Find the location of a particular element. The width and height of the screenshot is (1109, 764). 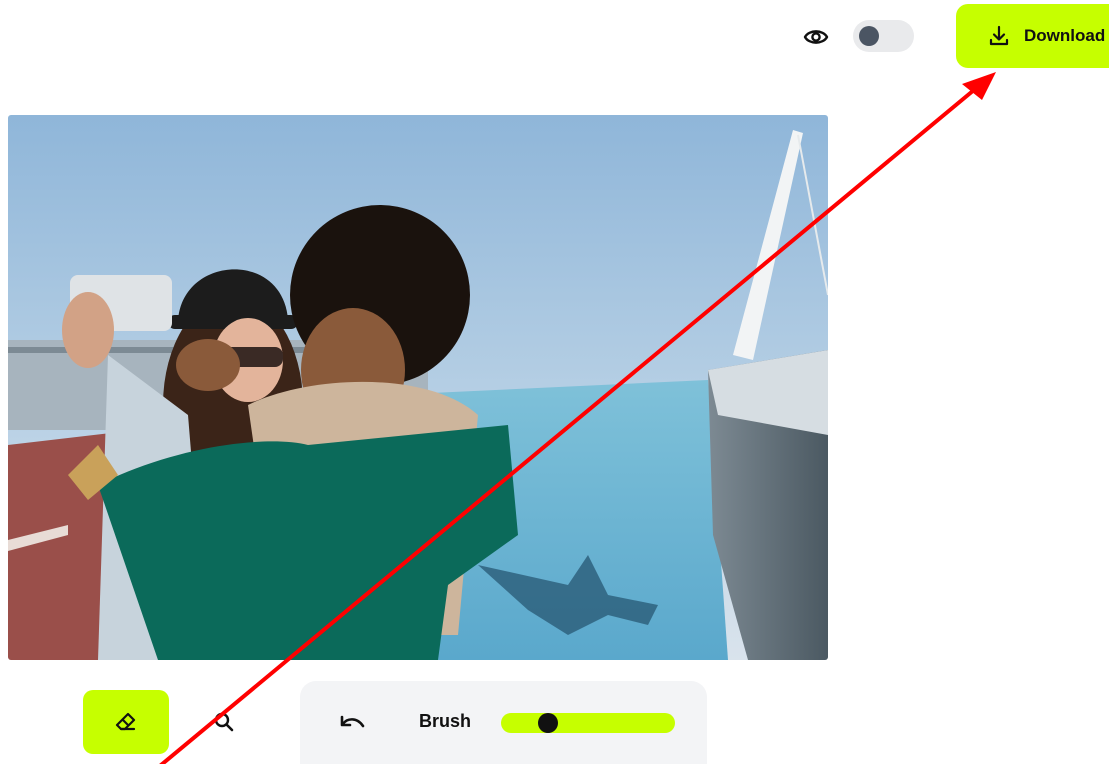

download-label: Download is located at coordinates (1065, 35).